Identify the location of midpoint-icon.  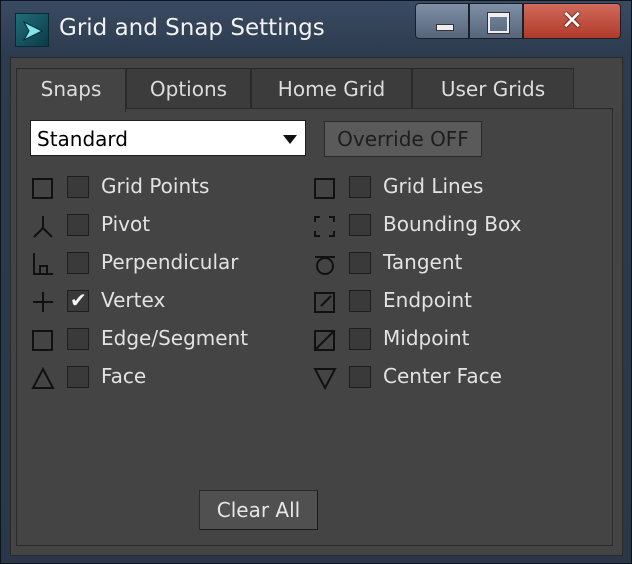
(324, 340).